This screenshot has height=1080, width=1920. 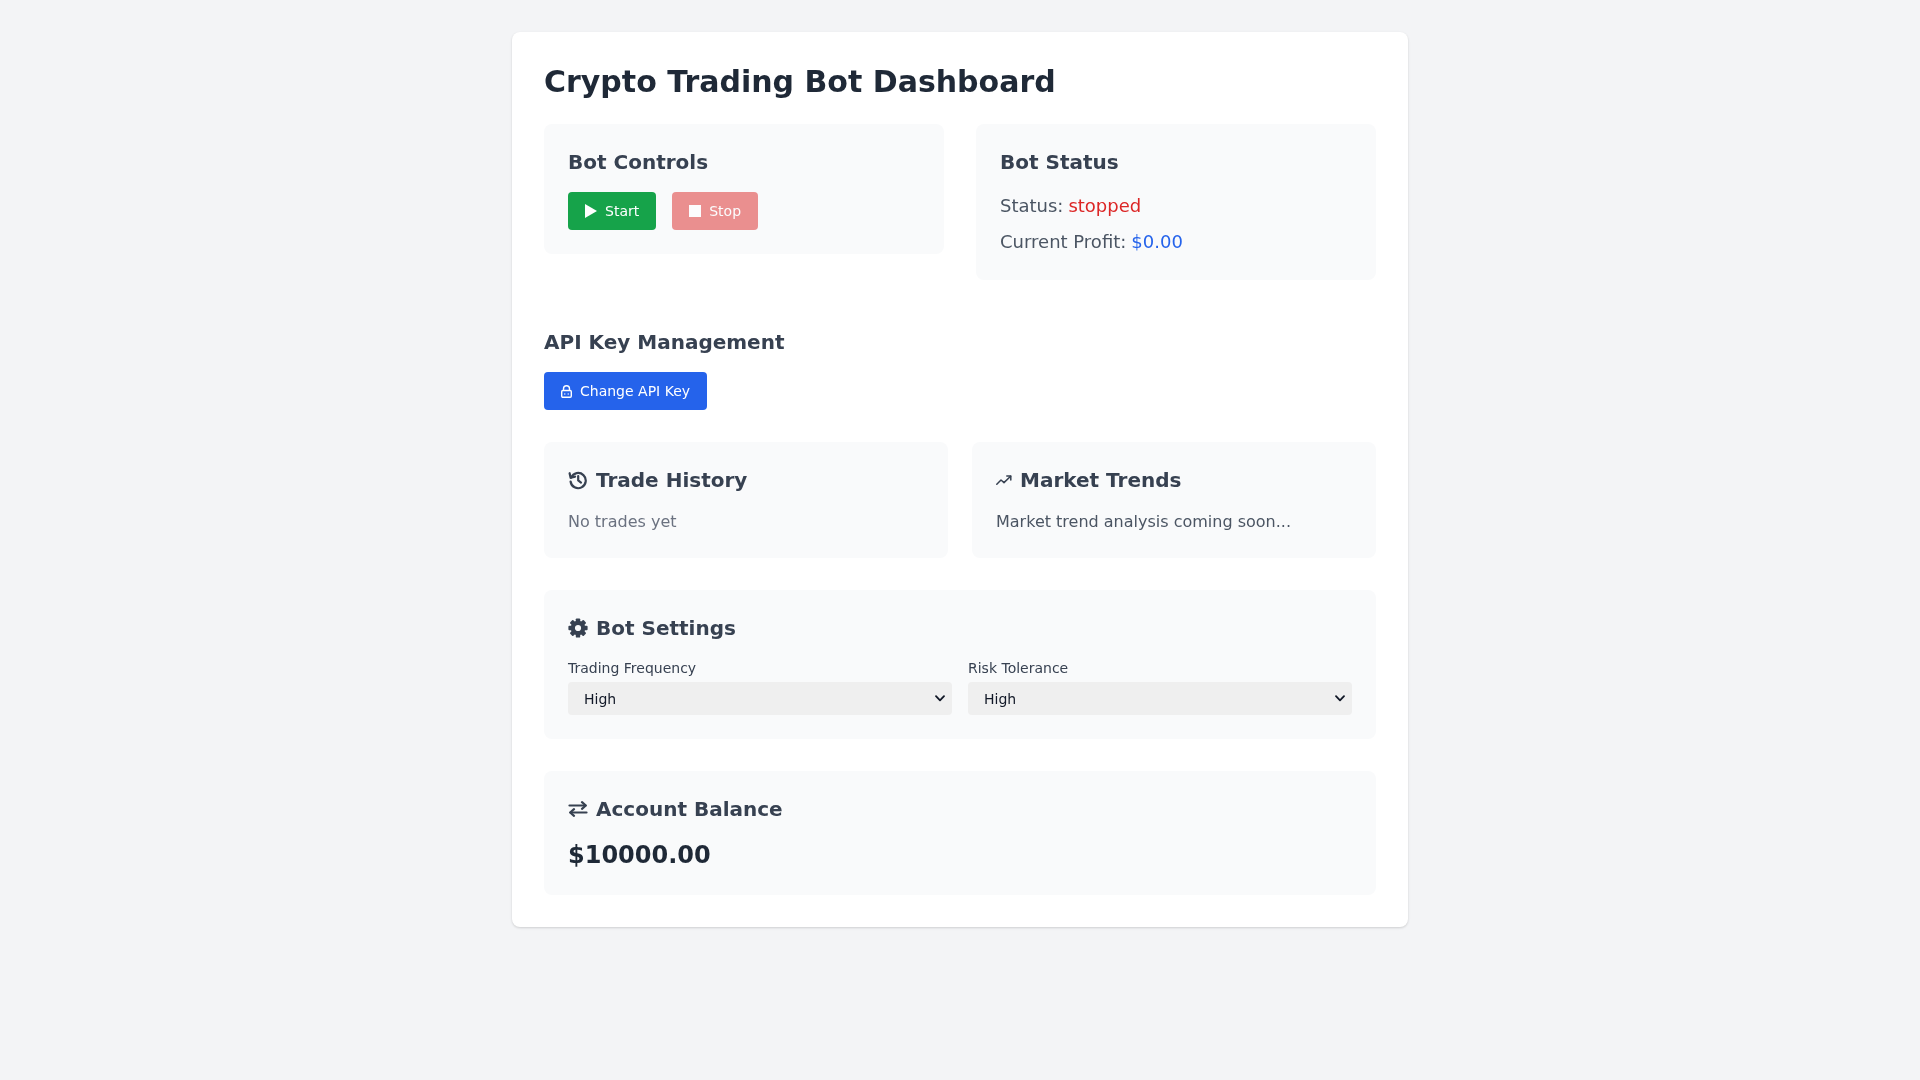 I want to click on panel-heading: Account Balance, so click(x=689, y=809).